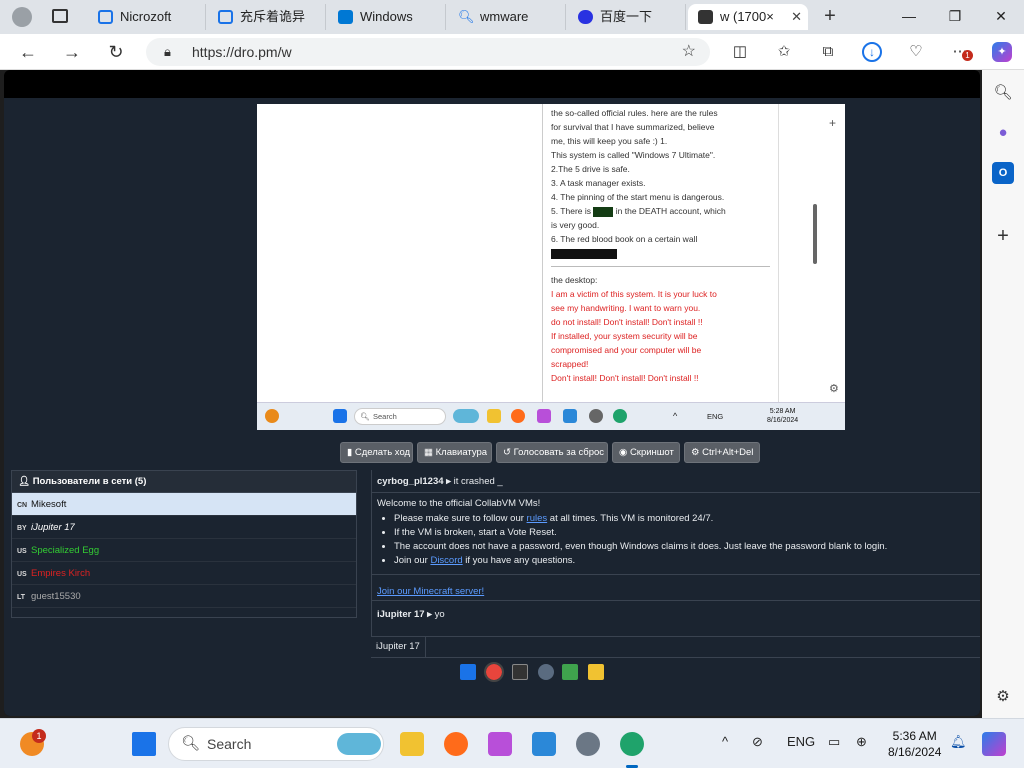 Image resolution: width=1024 pixels, height=768 pixels. Describe the element at coordinates (184, 527) in the screenshot. I see `user-row: BY iJupiter 17` at that location.